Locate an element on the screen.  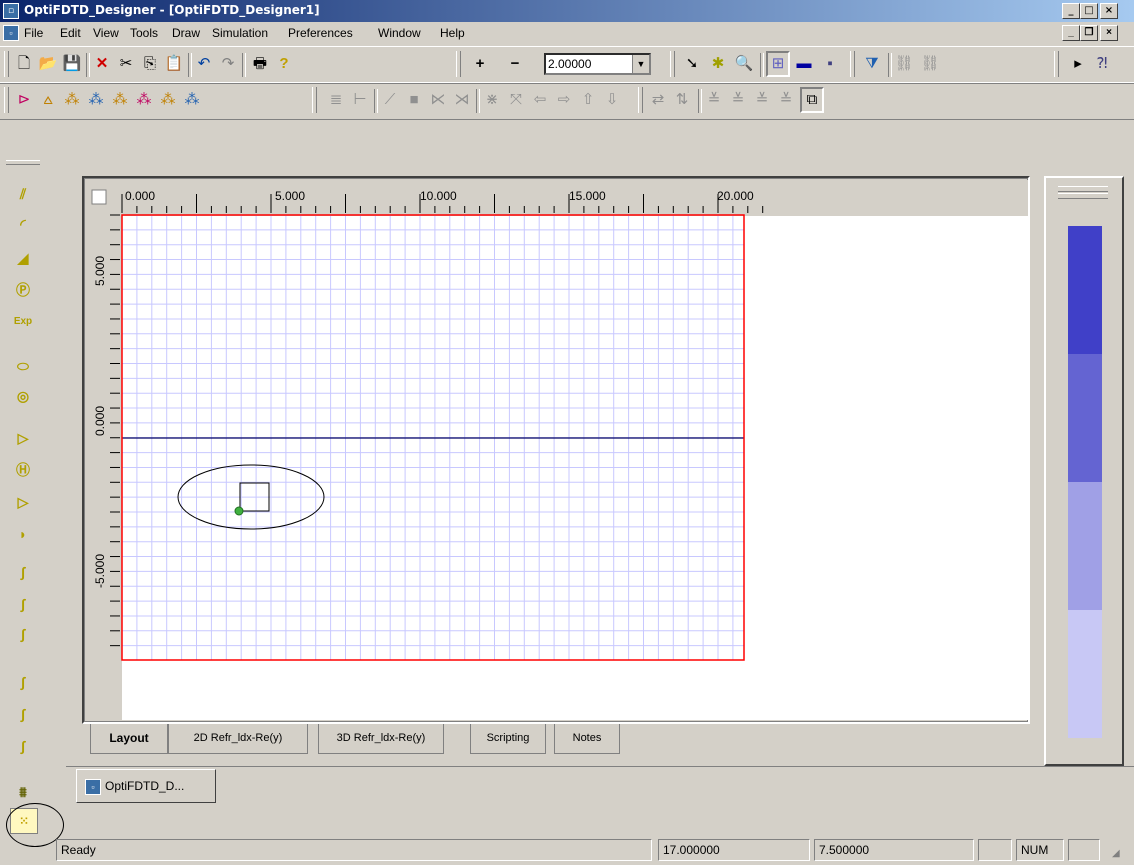
arc-waveguide-icon: ◜ is located at coordinates (23, 224).